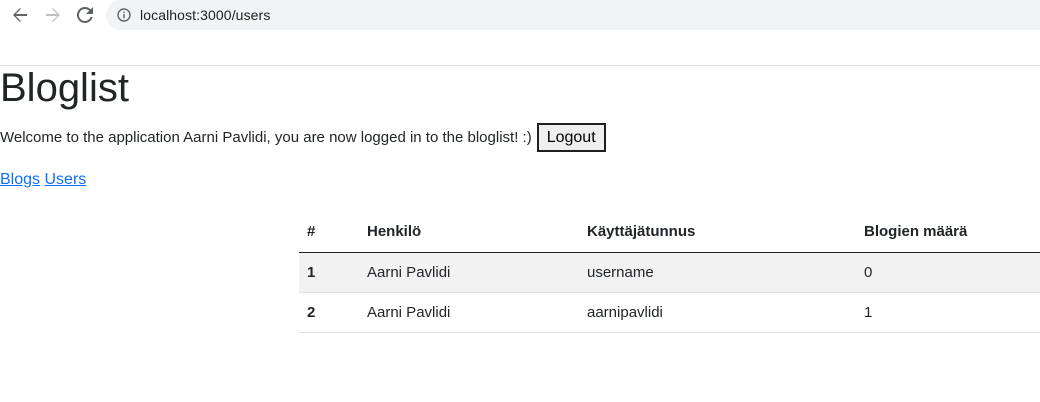 This screenshot has width=1040, height=402. I want to click on reload-button, so click(85, 15).